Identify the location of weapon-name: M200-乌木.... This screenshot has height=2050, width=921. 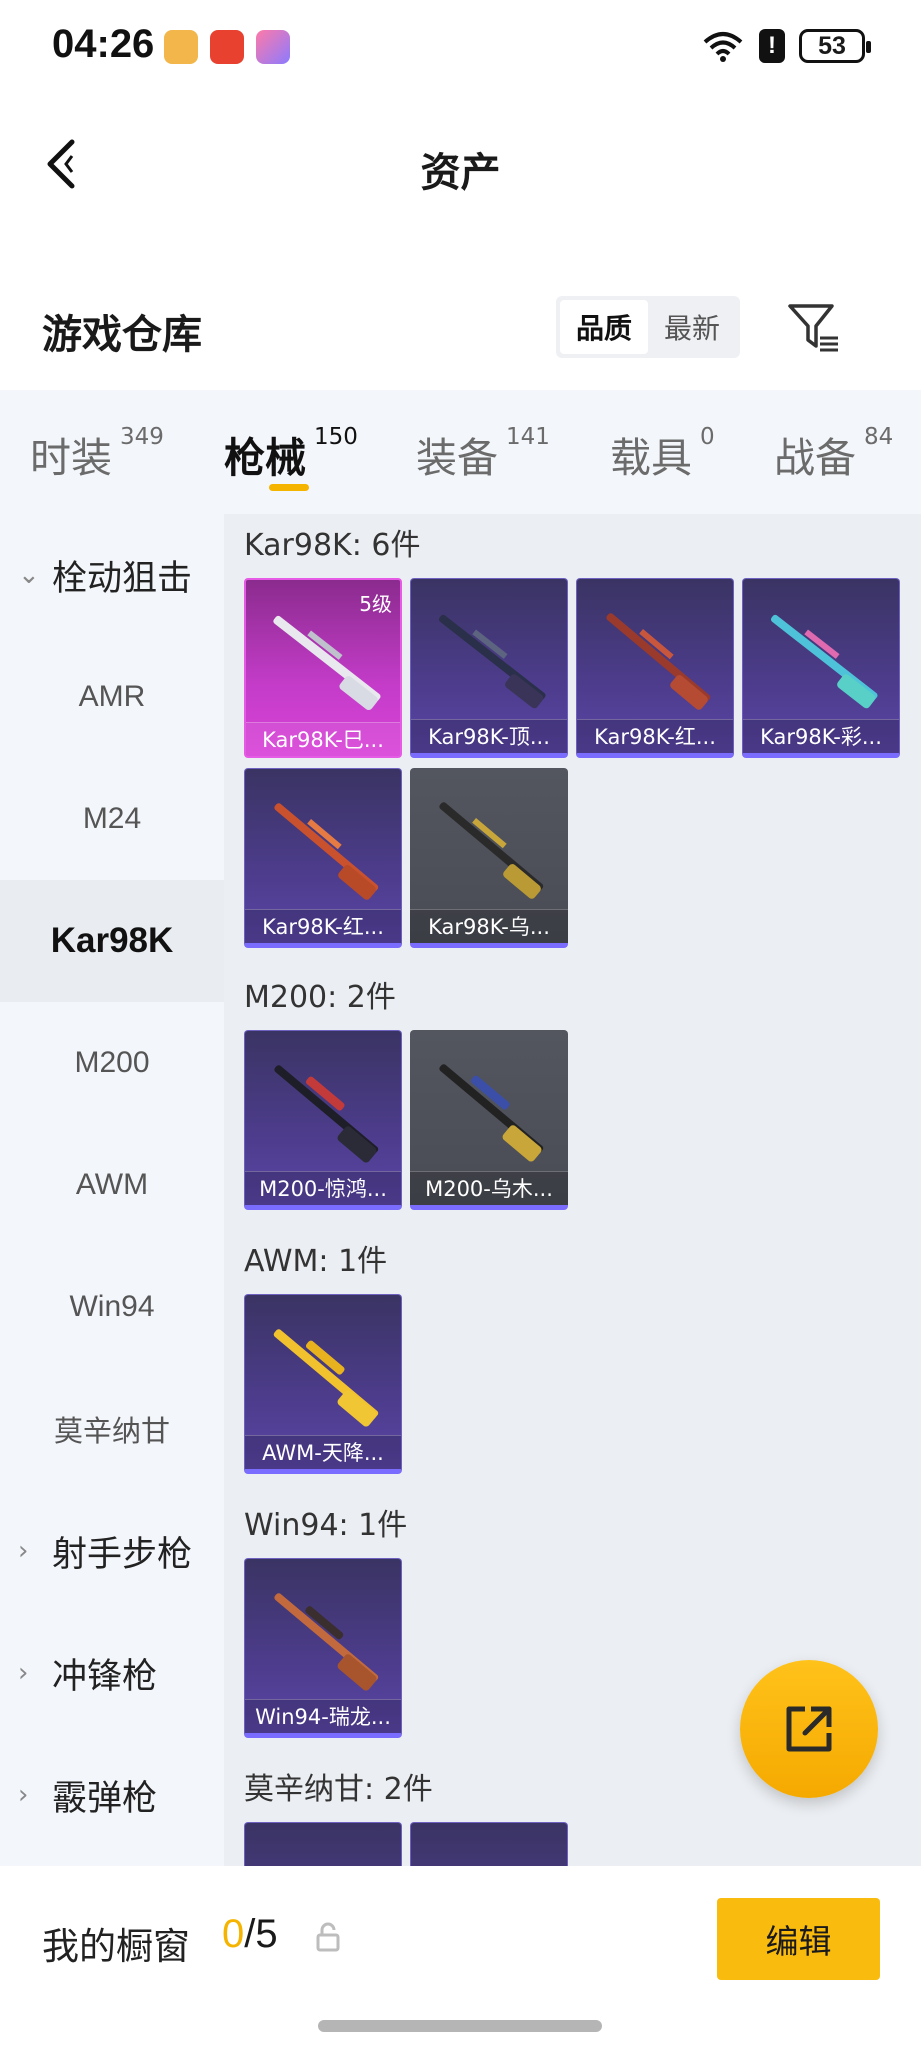
(489, 1188).